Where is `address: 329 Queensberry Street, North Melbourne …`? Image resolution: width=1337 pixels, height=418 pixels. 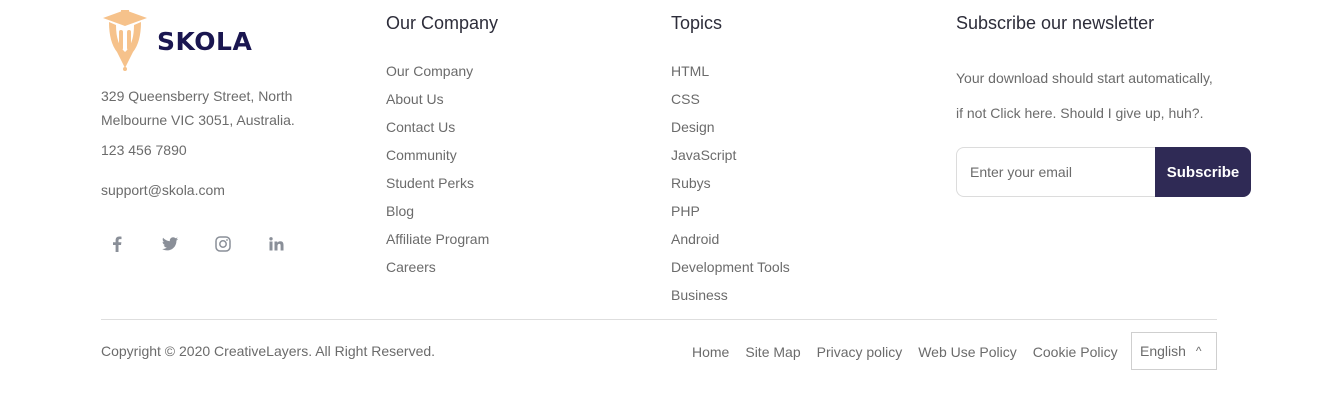
address: 329 Queensberry Street, North Melbourne … is located at coordinates (216, 108).